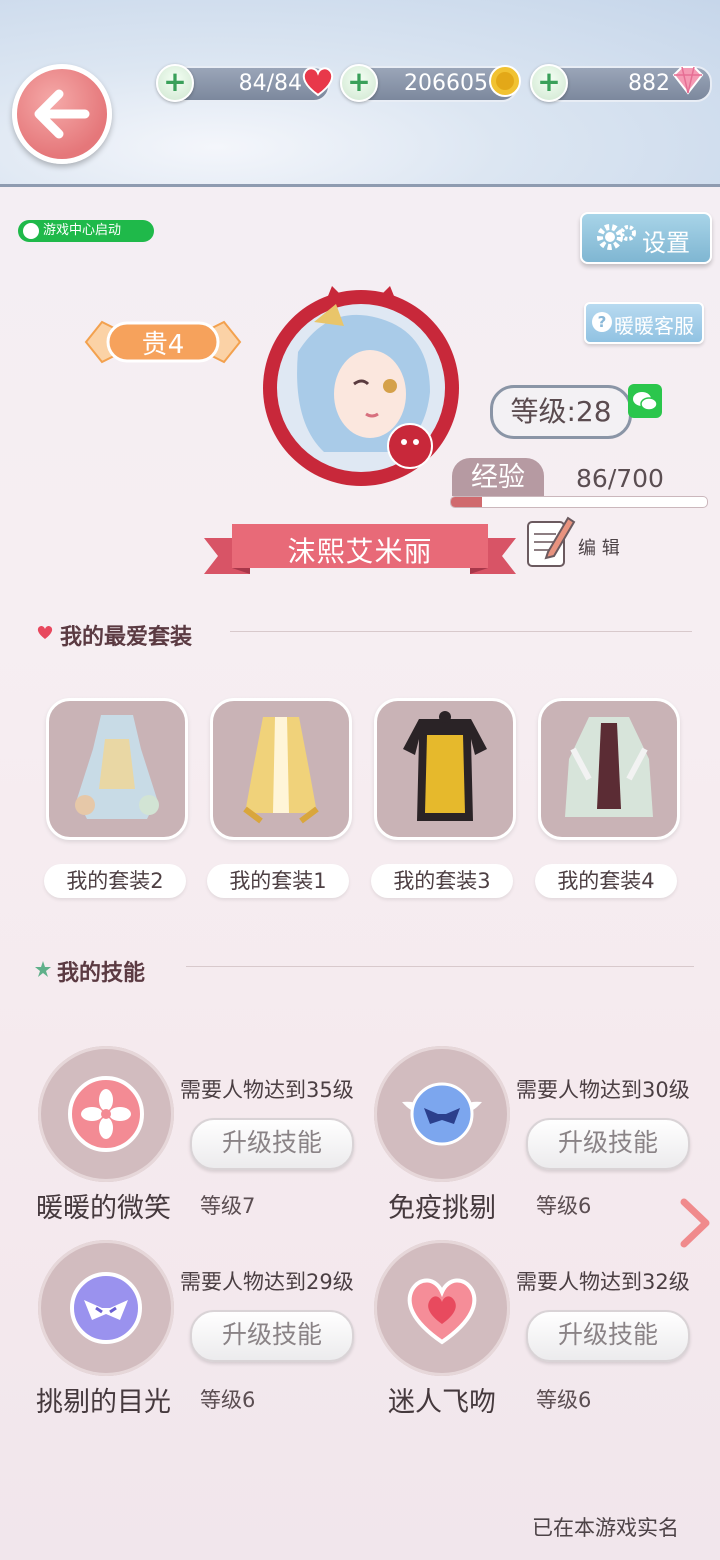  What do you see at coordinates (605, 1528) in the screenshot?
I see `real-name-verified-text: 已在本游戏实名` at bounding box center [605, 1528].